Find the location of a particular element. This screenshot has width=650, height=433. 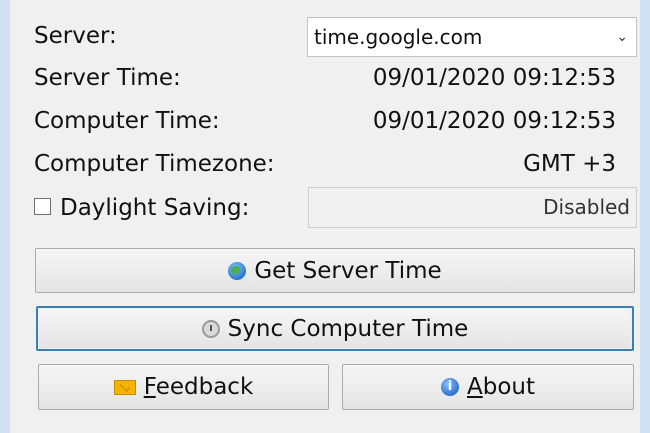

computer-time-value: 09/01/2020 09:12:53 is located at coordinates (494, 121).